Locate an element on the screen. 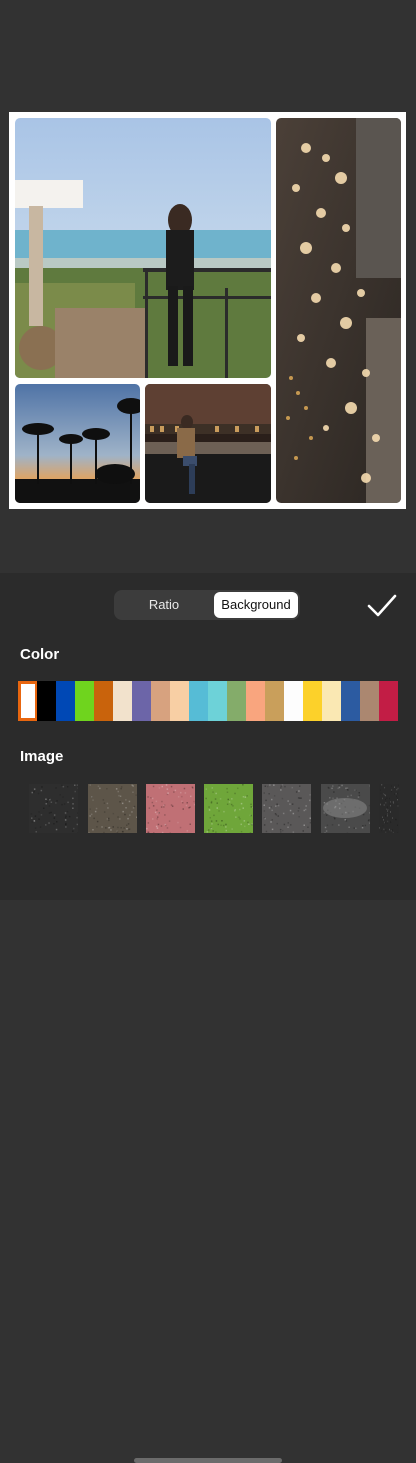  image-section-label: Image is located at coordinates (41, 756).